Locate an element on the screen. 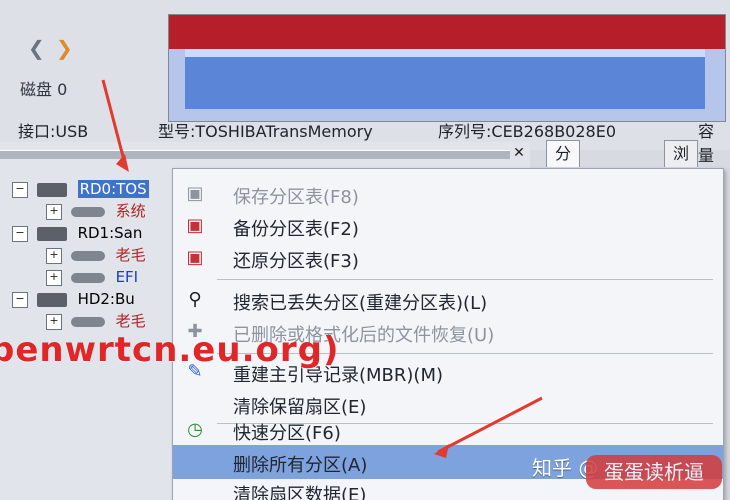 The height and width of the screenshot is (500, 730). red-arrow-bottom is located at coordinates (488, 427).